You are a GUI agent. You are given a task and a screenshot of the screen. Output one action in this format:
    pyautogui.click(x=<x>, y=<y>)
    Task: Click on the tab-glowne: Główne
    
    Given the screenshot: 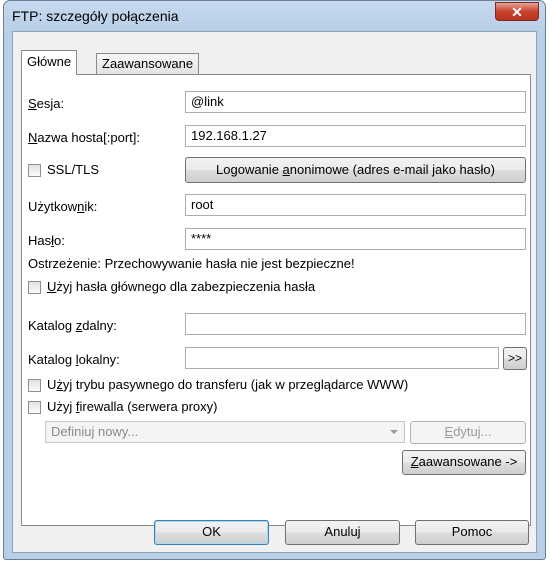 What is the action you would take?
    pyautogui.click(x=49, y=62)
    